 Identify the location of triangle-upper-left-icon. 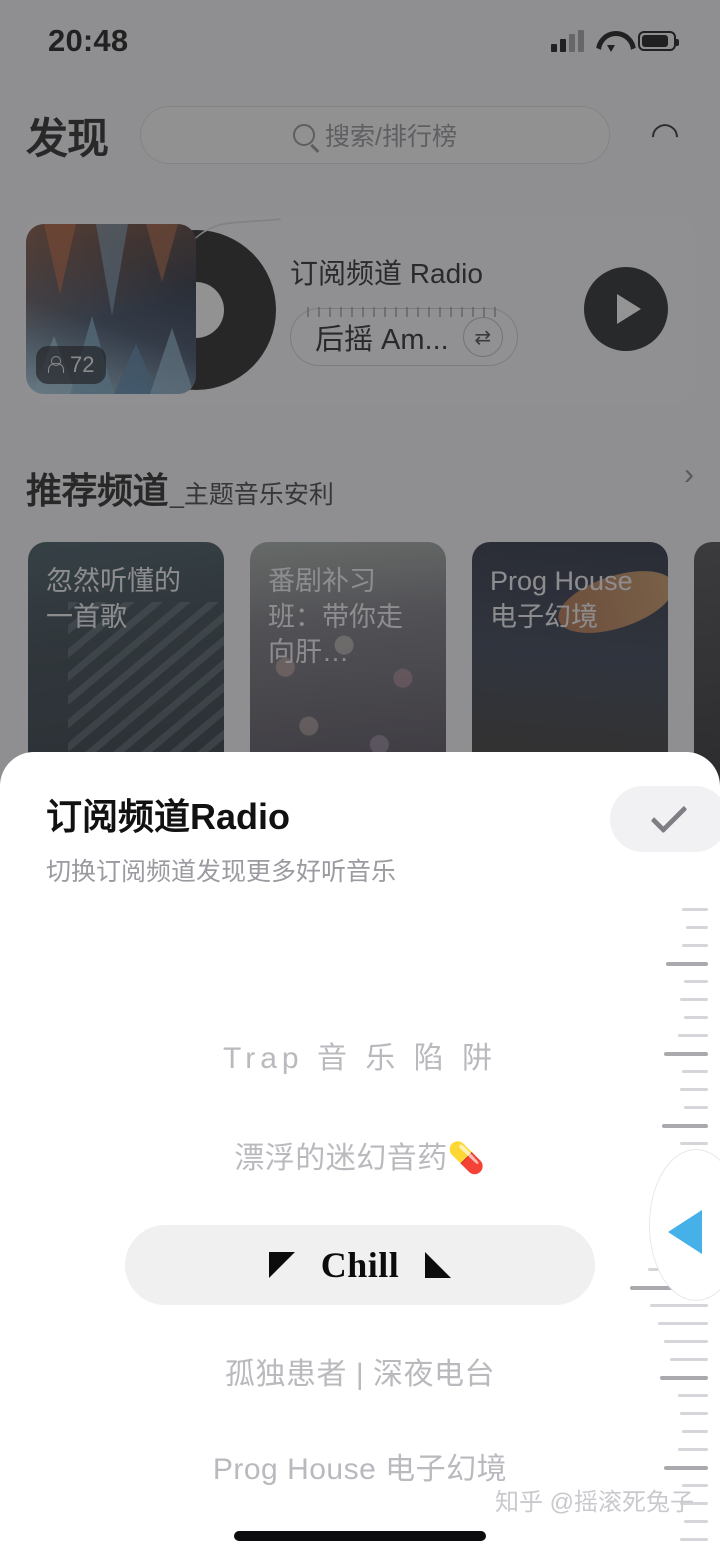
(281, 1265).